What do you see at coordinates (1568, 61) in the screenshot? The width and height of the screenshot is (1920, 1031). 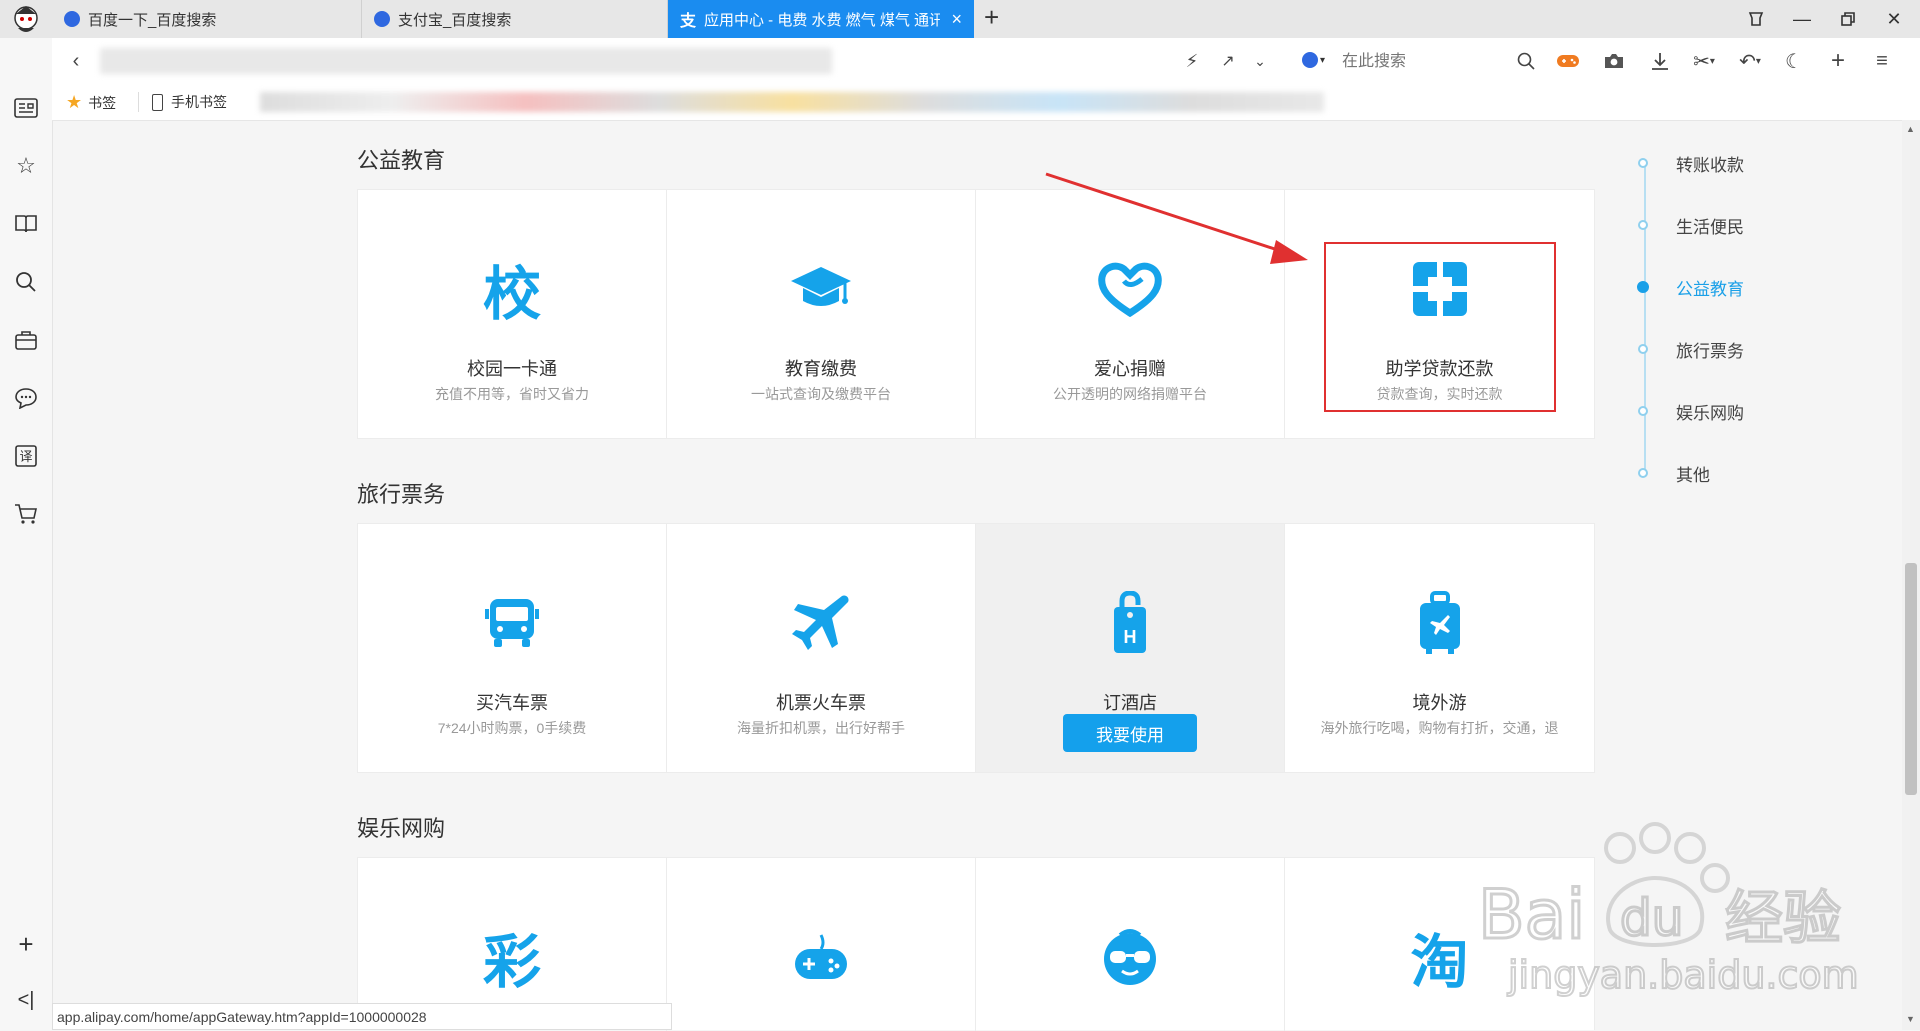 I see `game-icon` at bounding box center [1568, 61].